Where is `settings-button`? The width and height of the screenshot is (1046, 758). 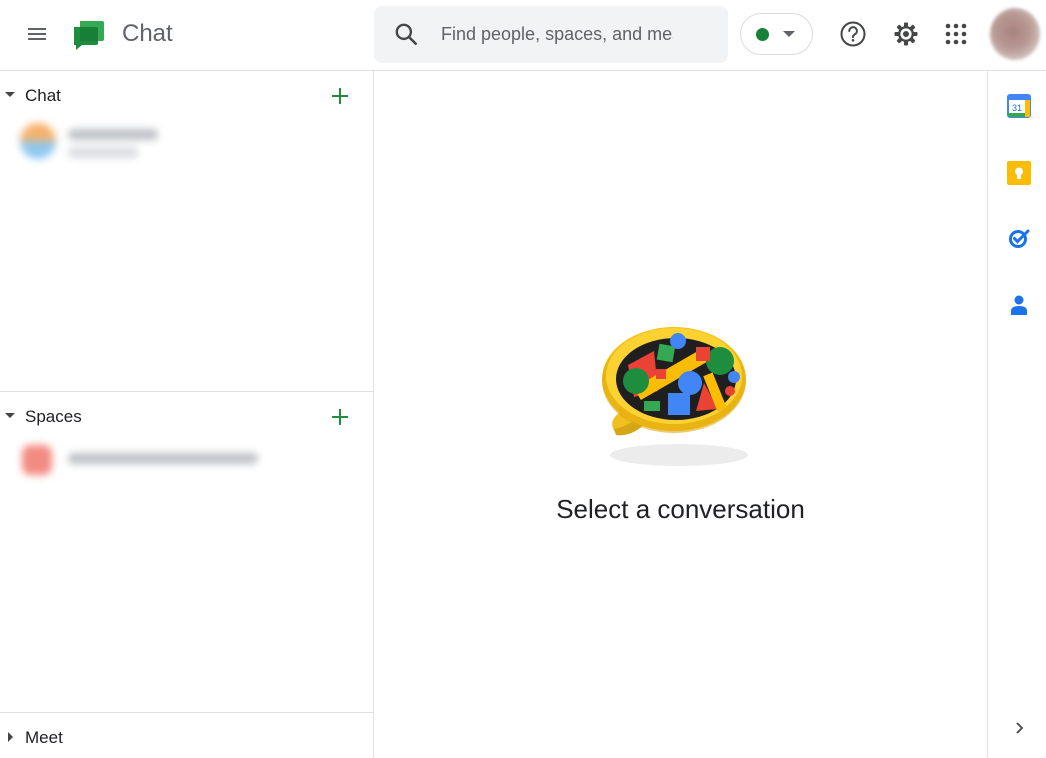 settings-button is located at coordinates (906, 34).